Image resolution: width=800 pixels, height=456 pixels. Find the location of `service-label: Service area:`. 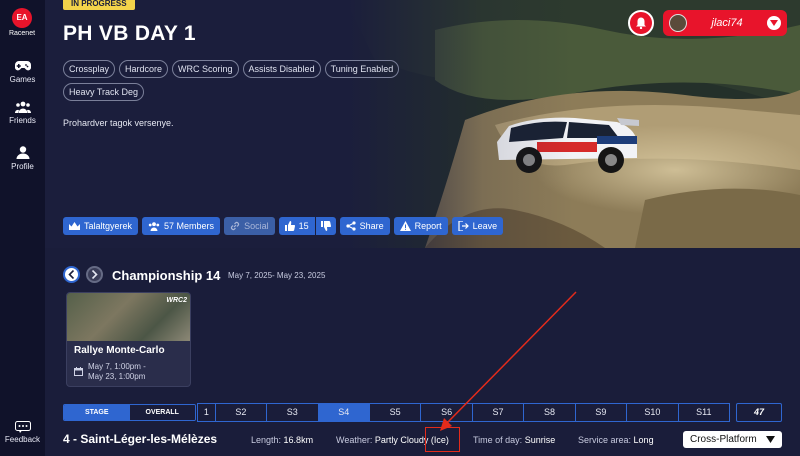

service-label: Service area: is located at coordinates (605, 440).